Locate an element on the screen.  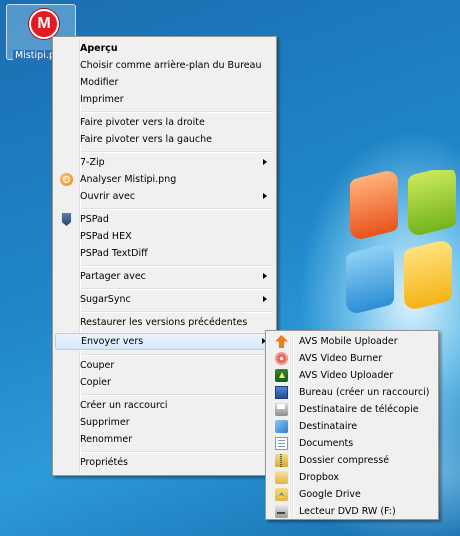
sendto-item-avs-video-uploader: AVS Video Uploader is located at coordinates (352, 375).